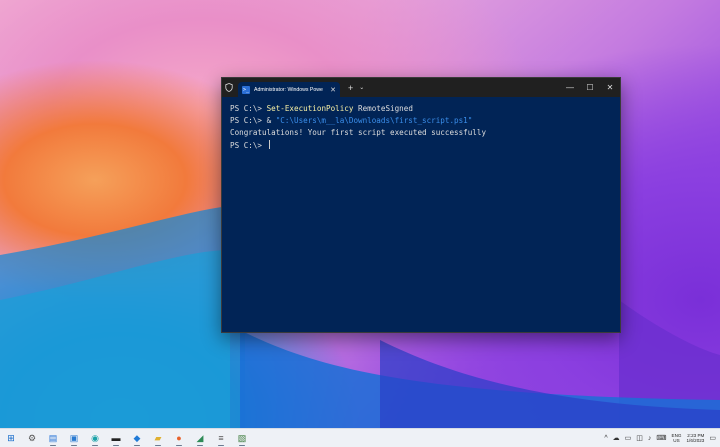 The height and width of the screenshot is (447, 720). What do you see at coordinates (333, 90) in the screenshot?
I see `close-tab-icon: ✕` at bounding box center [333, 90].